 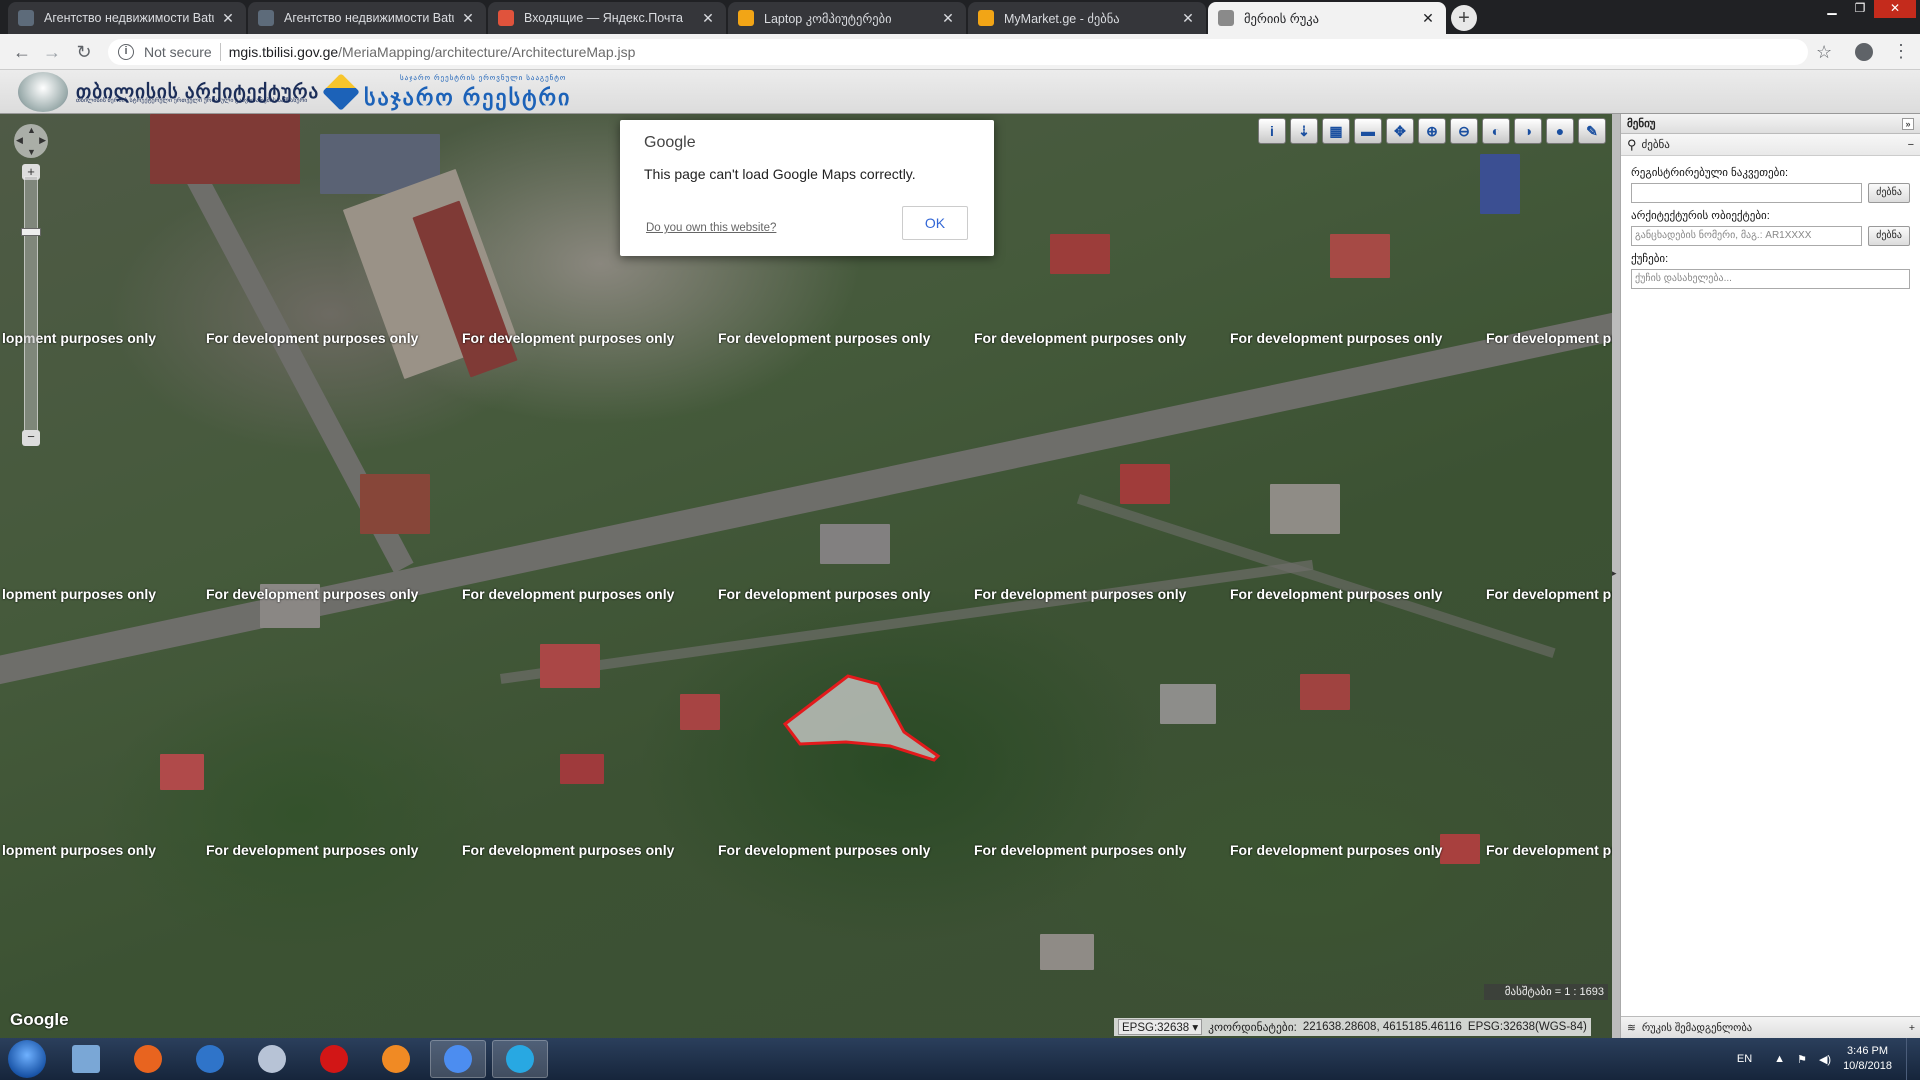 I want to click on search-icon: ⚲, so click(x=1632, y=144).